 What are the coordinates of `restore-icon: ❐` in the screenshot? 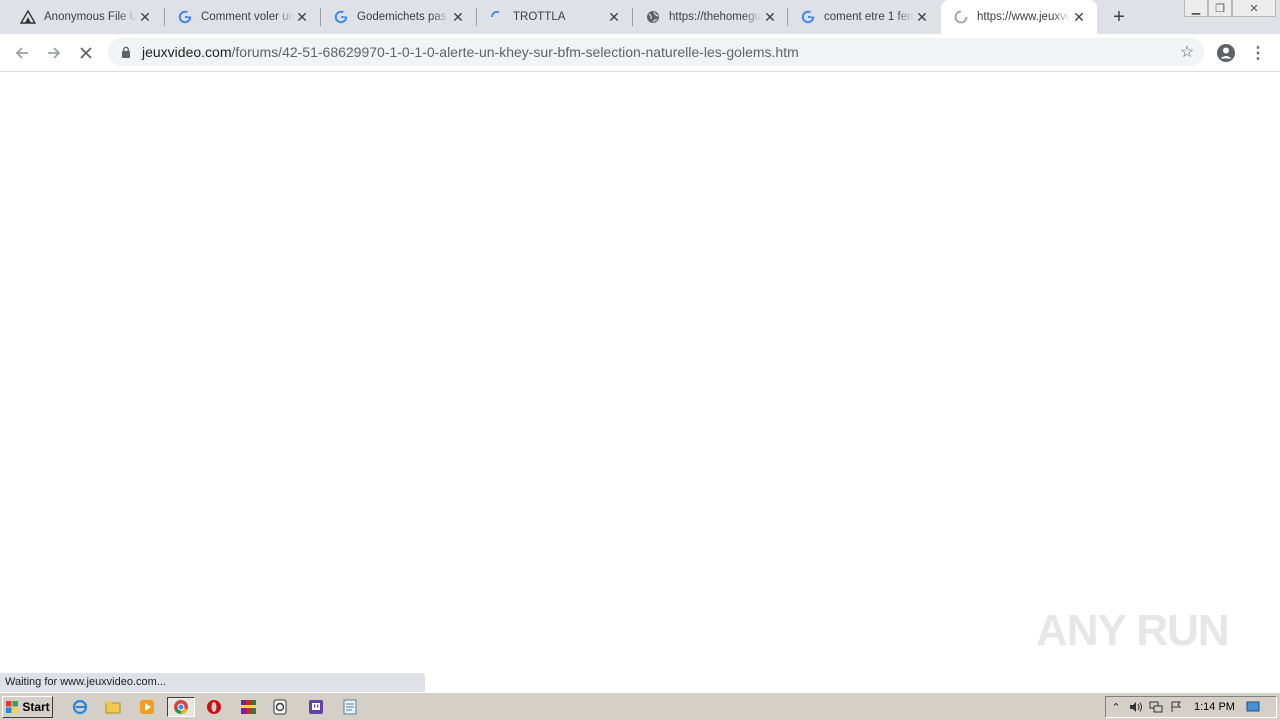 It's located at (1220, 8).